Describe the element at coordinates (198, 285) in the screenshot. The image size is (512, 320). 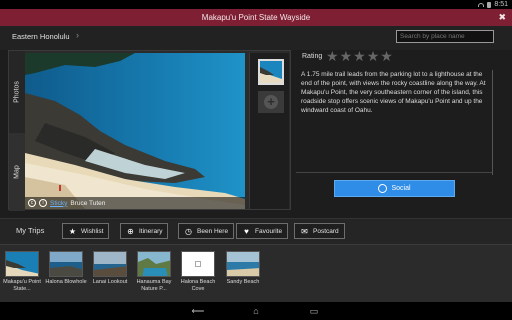
I see `trip-name: Halona Beach Cove` at that location.